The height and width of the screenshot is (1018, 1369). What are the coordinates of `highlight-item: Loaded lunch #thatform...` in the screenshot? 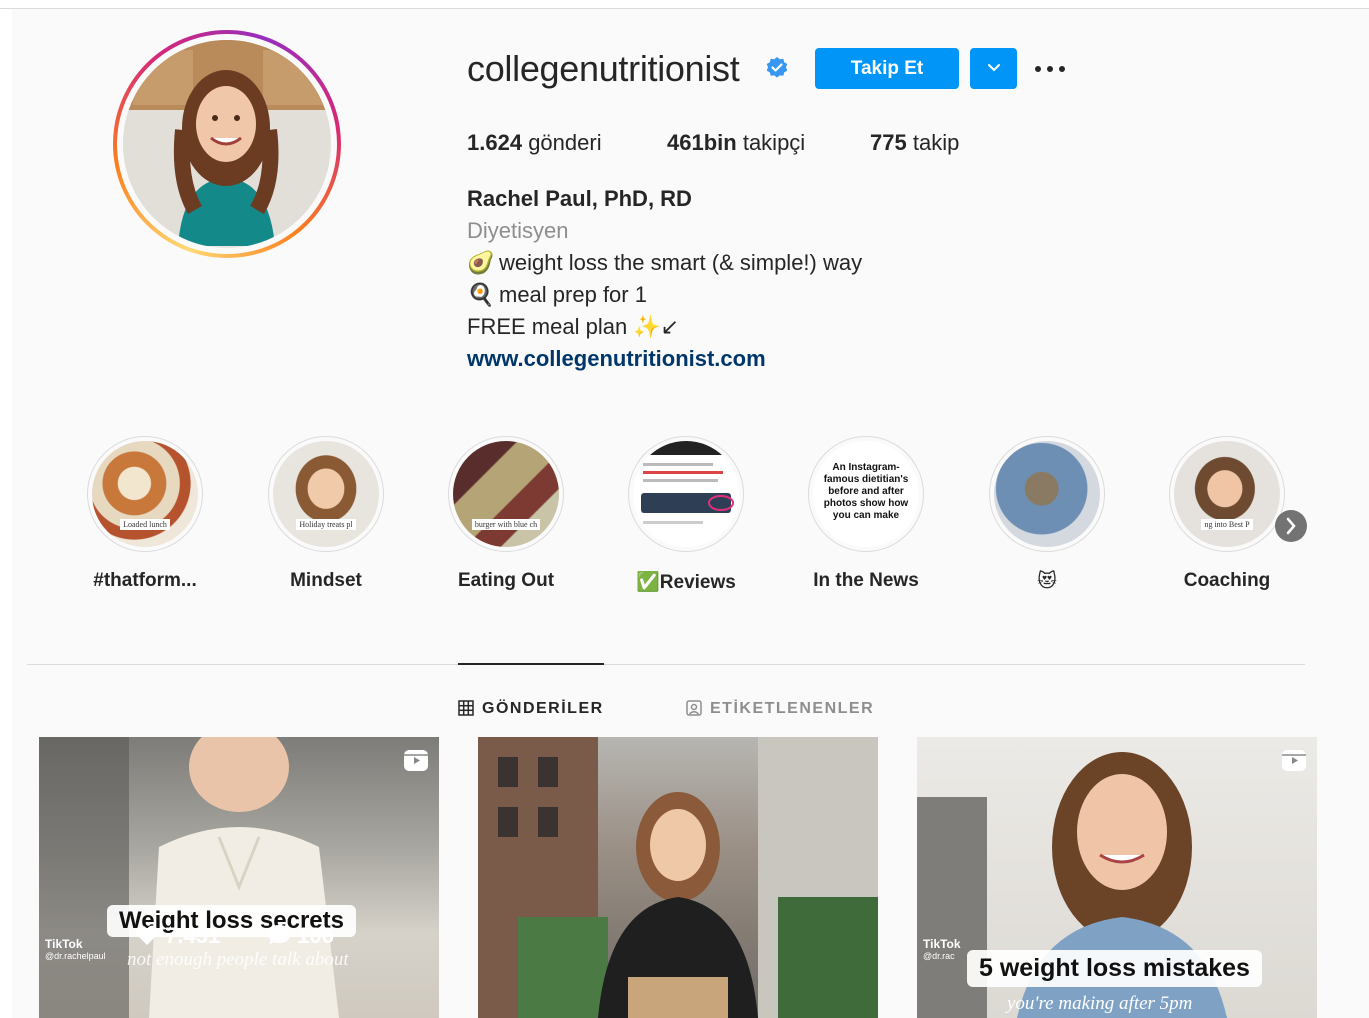 It's located at (145, 514).